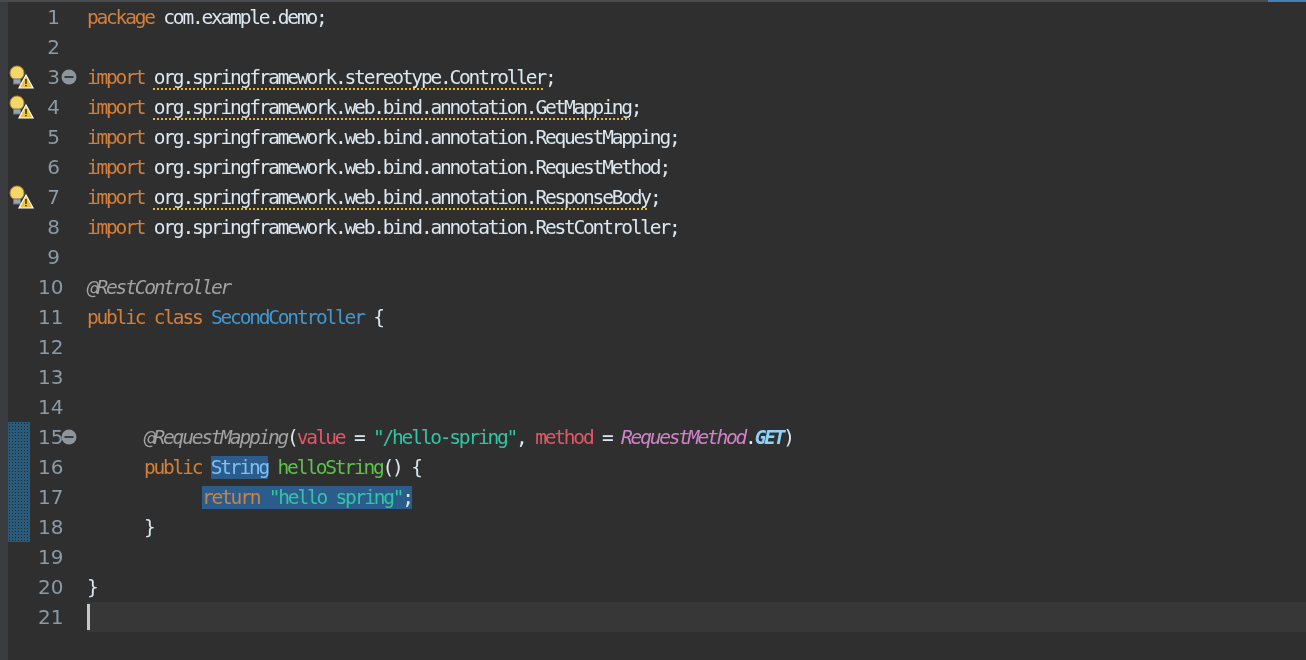 The height and width of the screenshot is (660, 1306). Describe the element at coordinates (416, 227) in the screenshot. I see `code-text: org.springframework.web.bind.annotation.RestController;` at that location.